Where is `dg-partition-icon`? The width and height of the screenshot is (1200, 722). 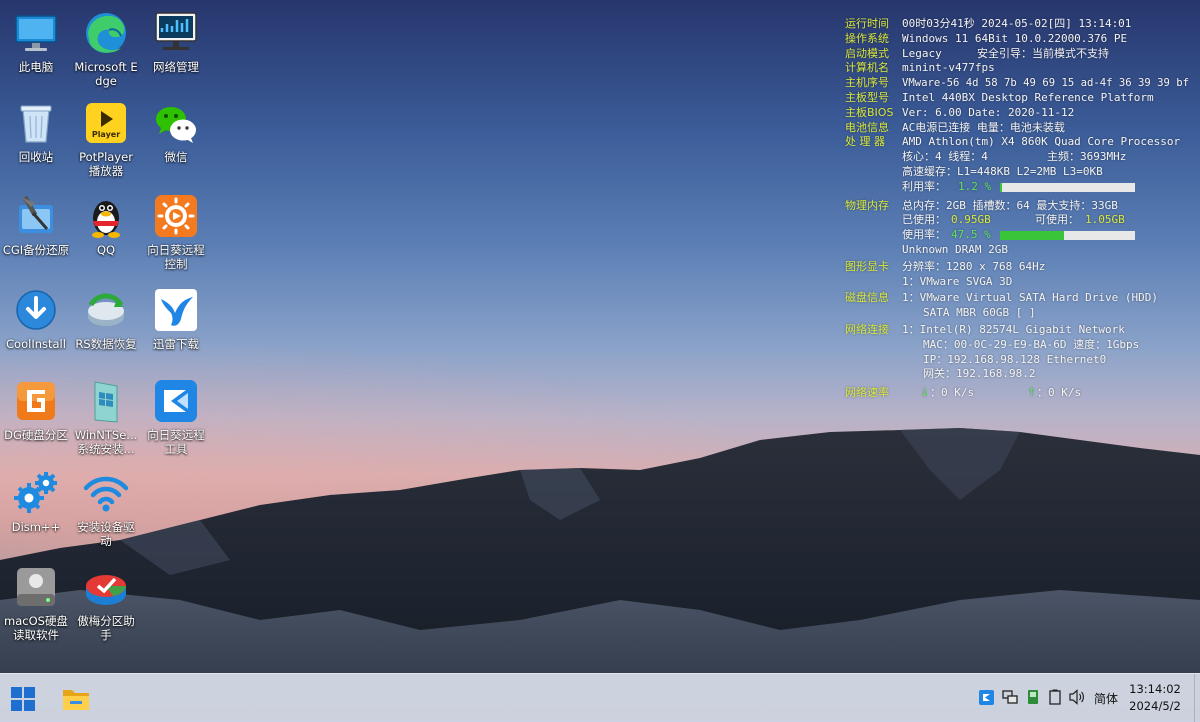
dg-partition-icon is located at coordinates (36, 401).